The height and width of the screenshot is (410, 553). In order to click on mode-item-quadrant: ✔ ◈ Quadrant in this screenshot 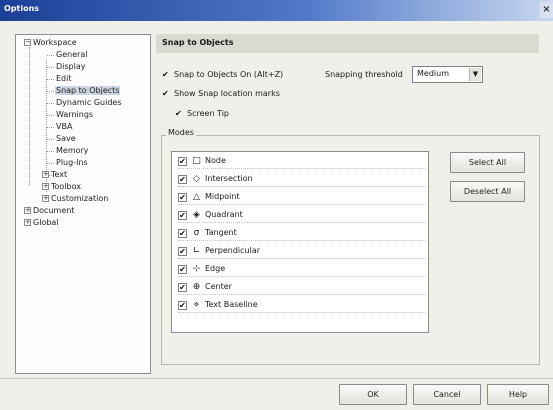, I will do `click(302, 215)`.